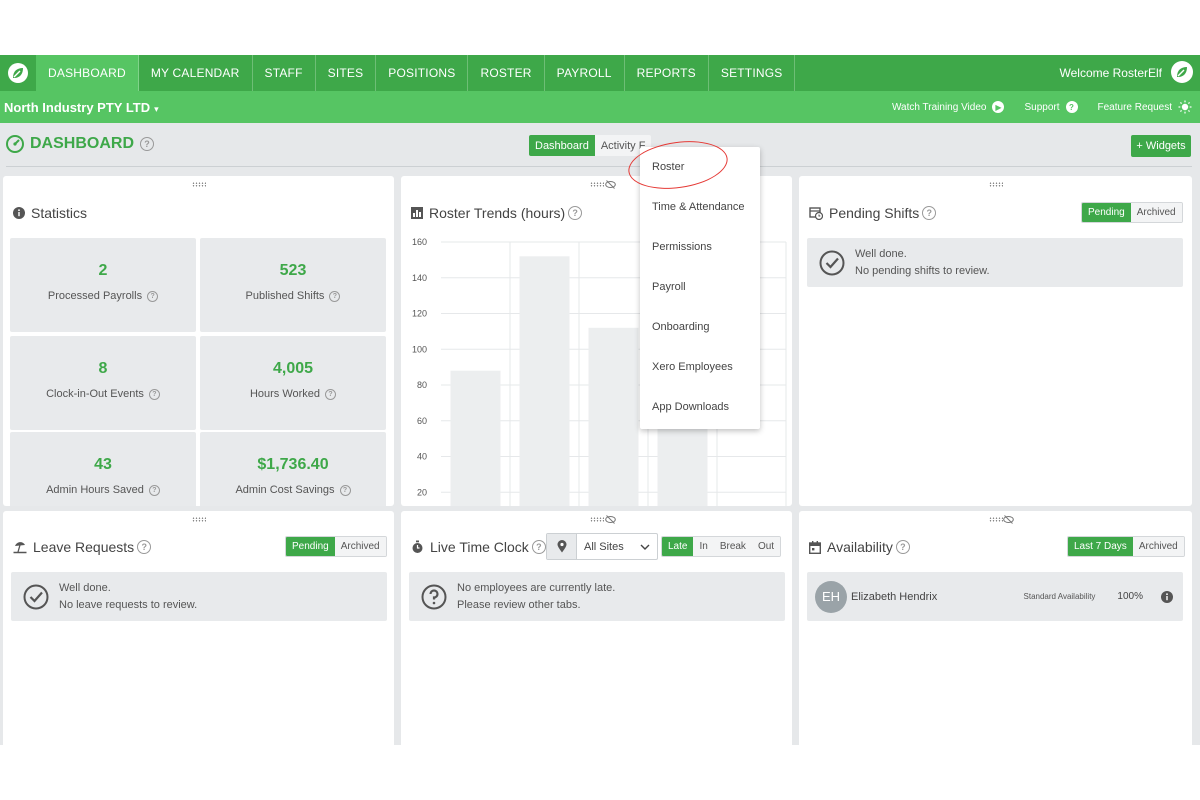 The height and width of the screenshot is (800, 1200). What do you see at coordinates (59, 213) in the screenshot?
I see `statistics-title-text: Statistics` at bounding box center [59, 213].